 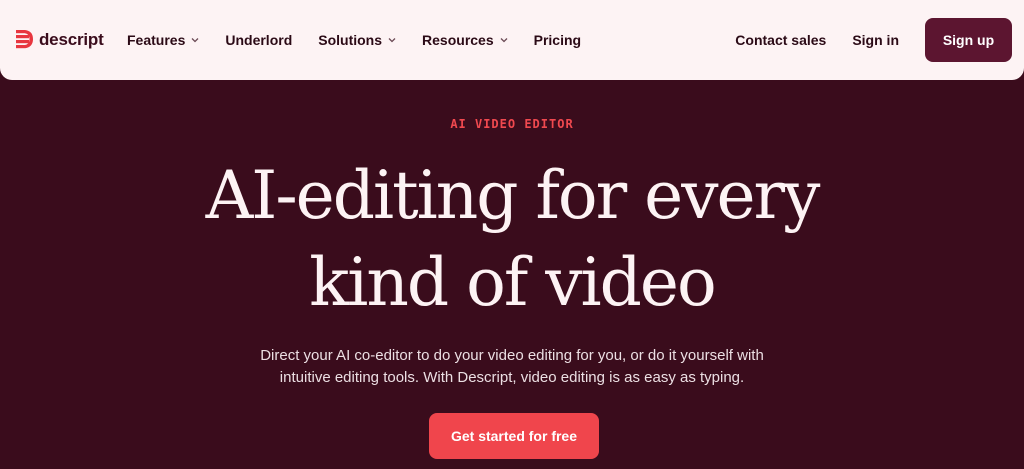 I want to click on headline-line-1: AI-editing for every, so click(x=513, y=195).